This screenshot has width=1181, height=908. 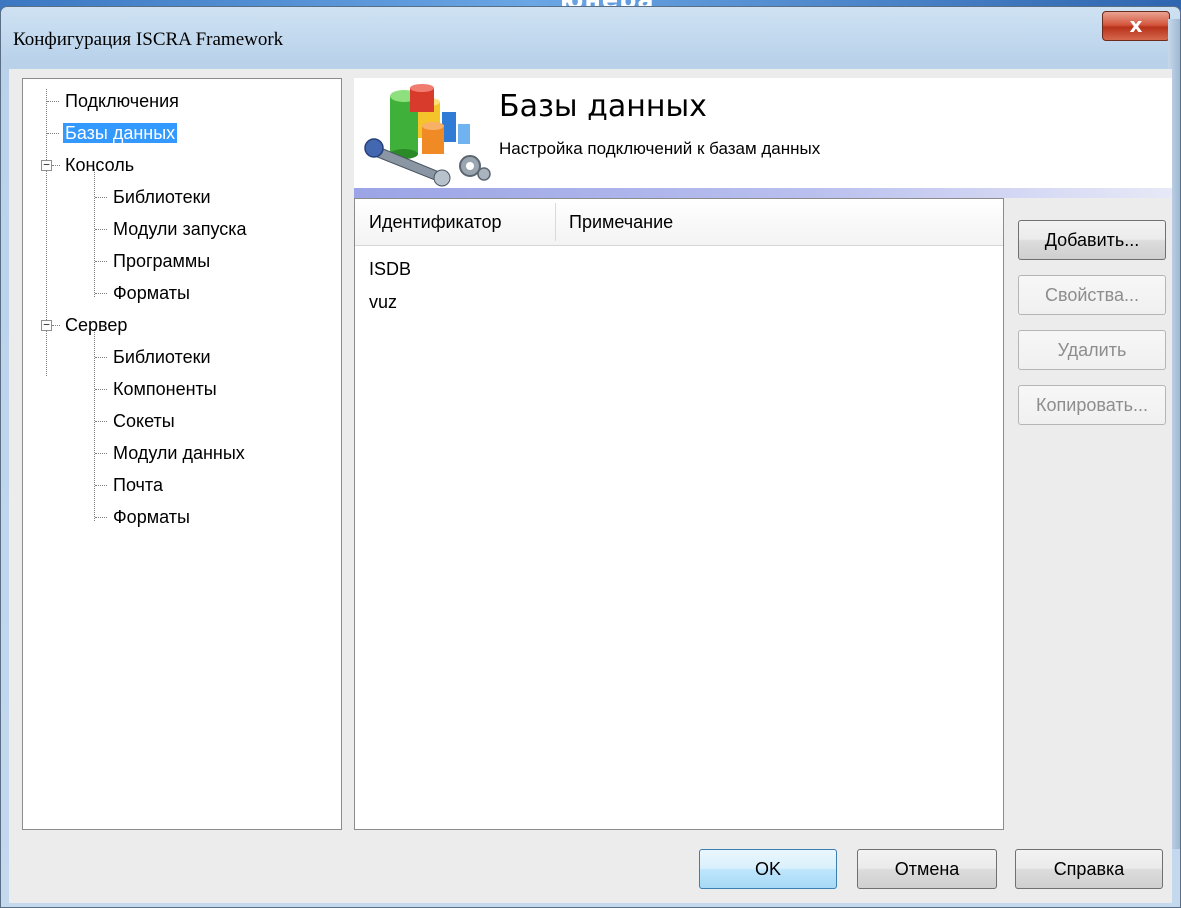 I want to click on list-item: vuz, so click(x=383, y=302).